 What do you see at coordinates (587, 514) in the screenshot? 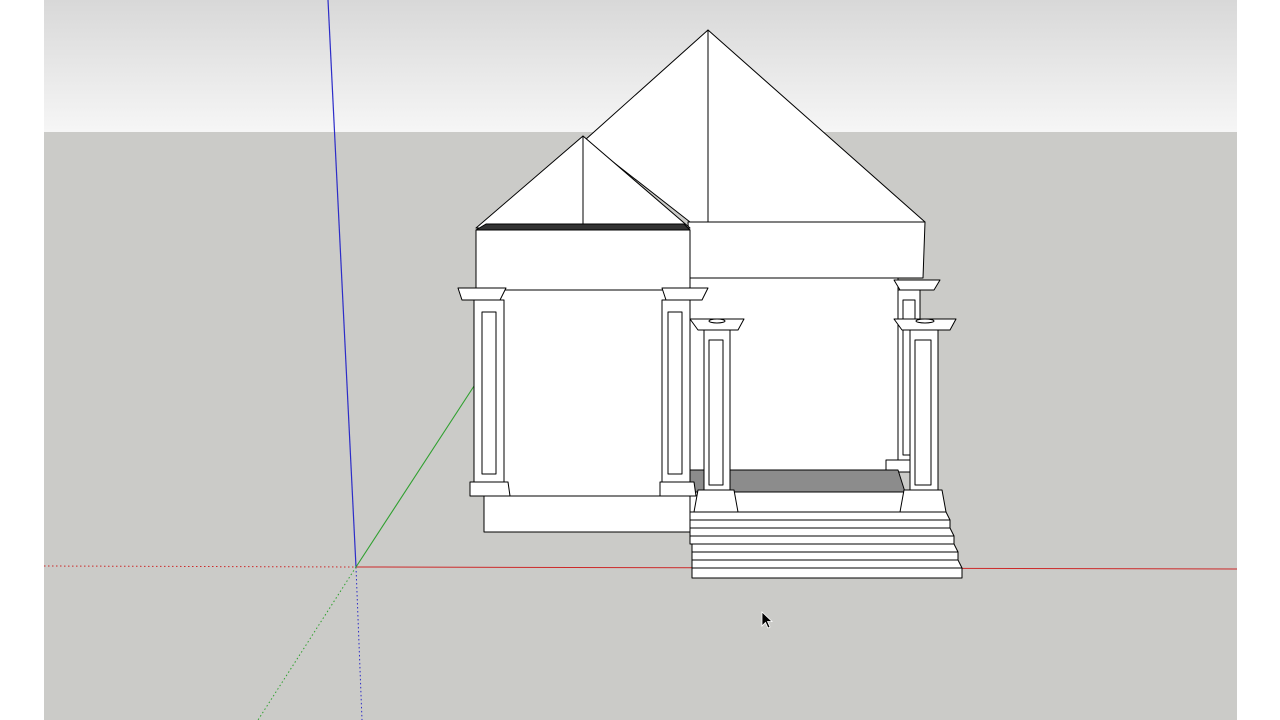
I see `left-block-plinth` at bounding box center [587, 514].